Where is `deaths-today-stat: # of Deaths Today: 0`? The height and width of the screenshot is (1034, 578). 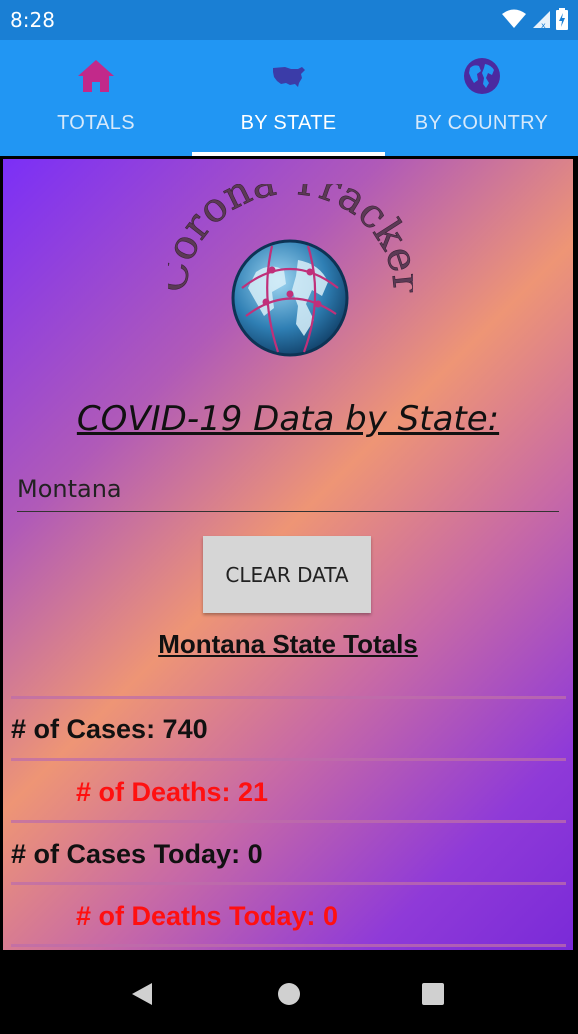
deaths-today-stat: # of Deaths Today: 0 is located at coordinates (207, 916).